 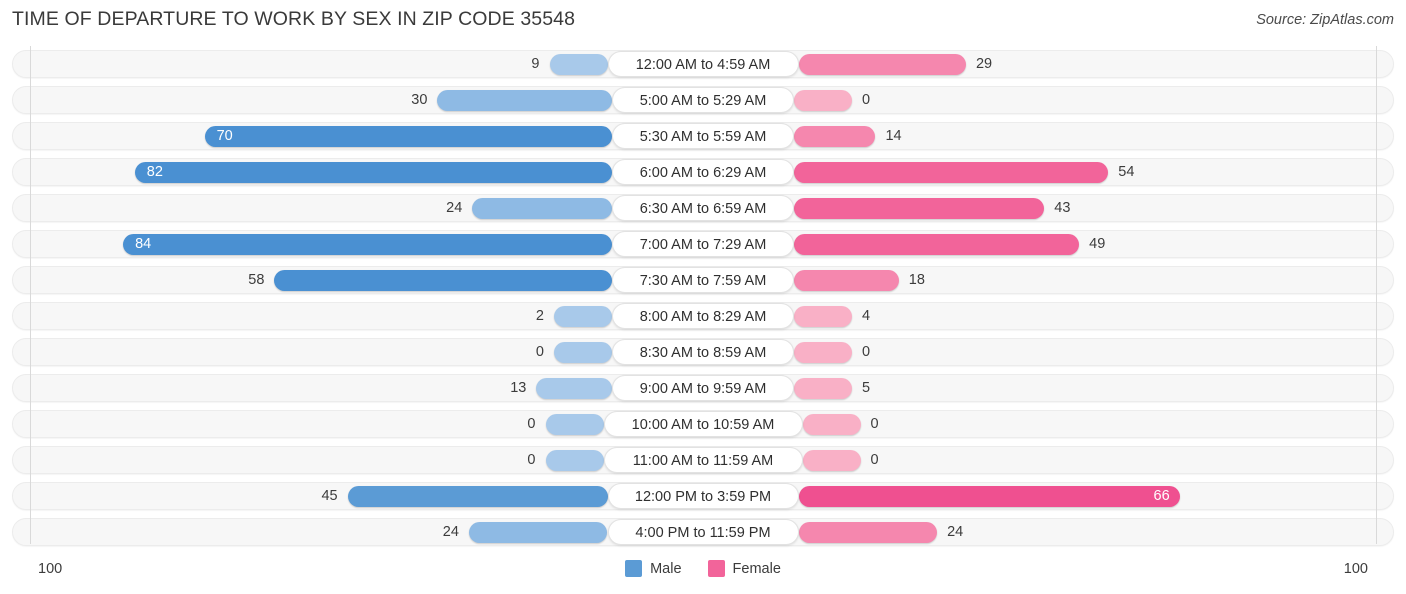 I want to click on legend-item-female: Female, so click(x=744, y=568).